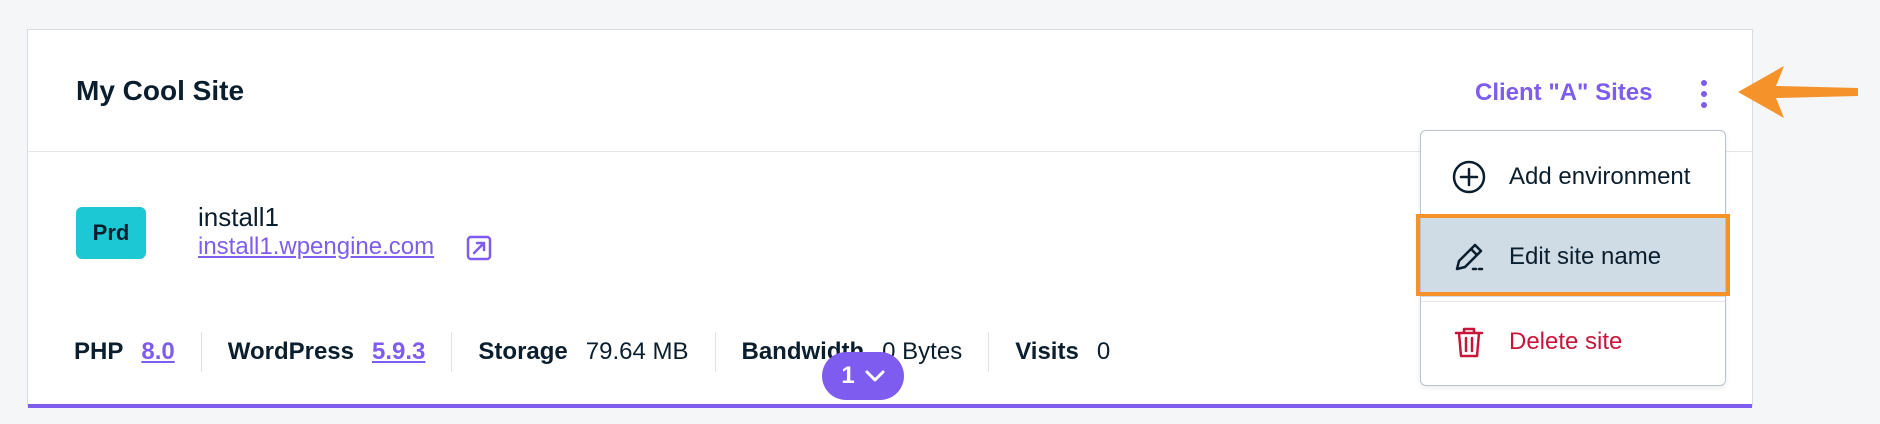  I want to click on stat-php: PHP 8.0, so click(137, 352).